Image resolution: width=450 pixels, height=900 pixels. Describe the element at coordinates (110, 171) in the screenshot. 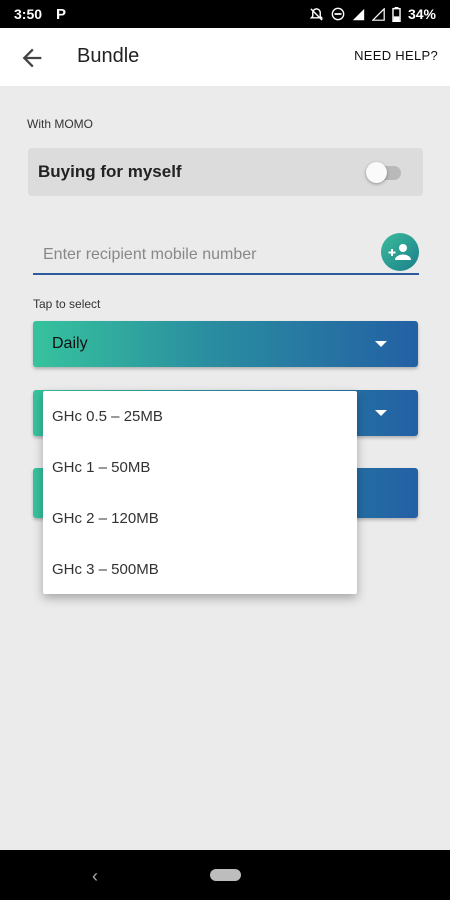

I see `buying-for-myself-label: Buying for myself` at that location.